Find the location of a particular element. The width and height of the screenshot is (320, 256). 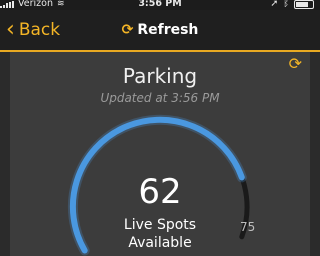

refresh-icon: ⟳ is located at coordinates (127, 30).